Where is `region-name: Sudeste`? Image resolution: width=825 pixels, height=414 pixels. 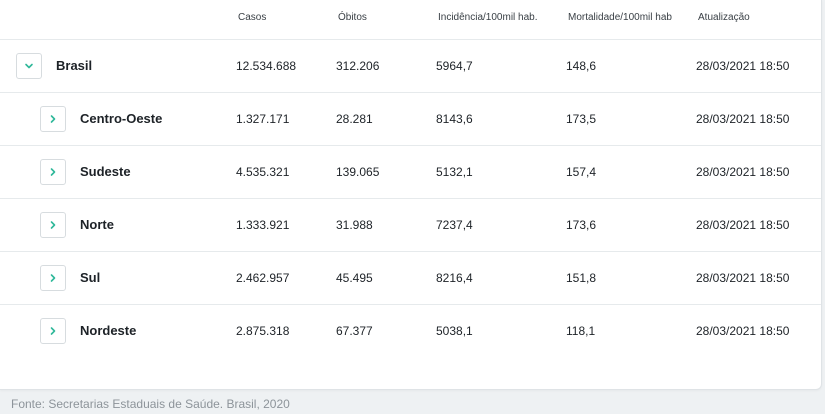 region-name: Sudeste is located at coordinates (105, 171).